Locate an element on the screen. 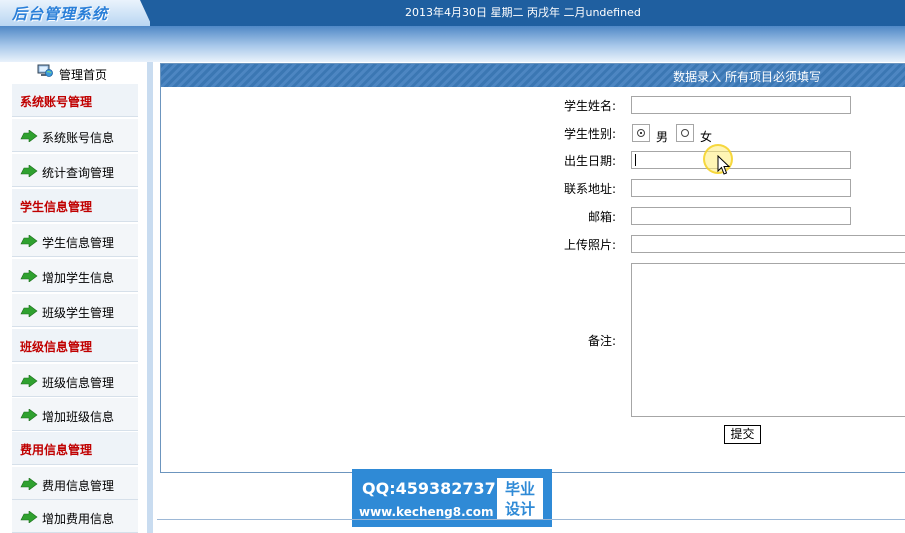 This screenshot has height=533, width=905. gender-label: 学生性别: is located at coordinates (590, 134).